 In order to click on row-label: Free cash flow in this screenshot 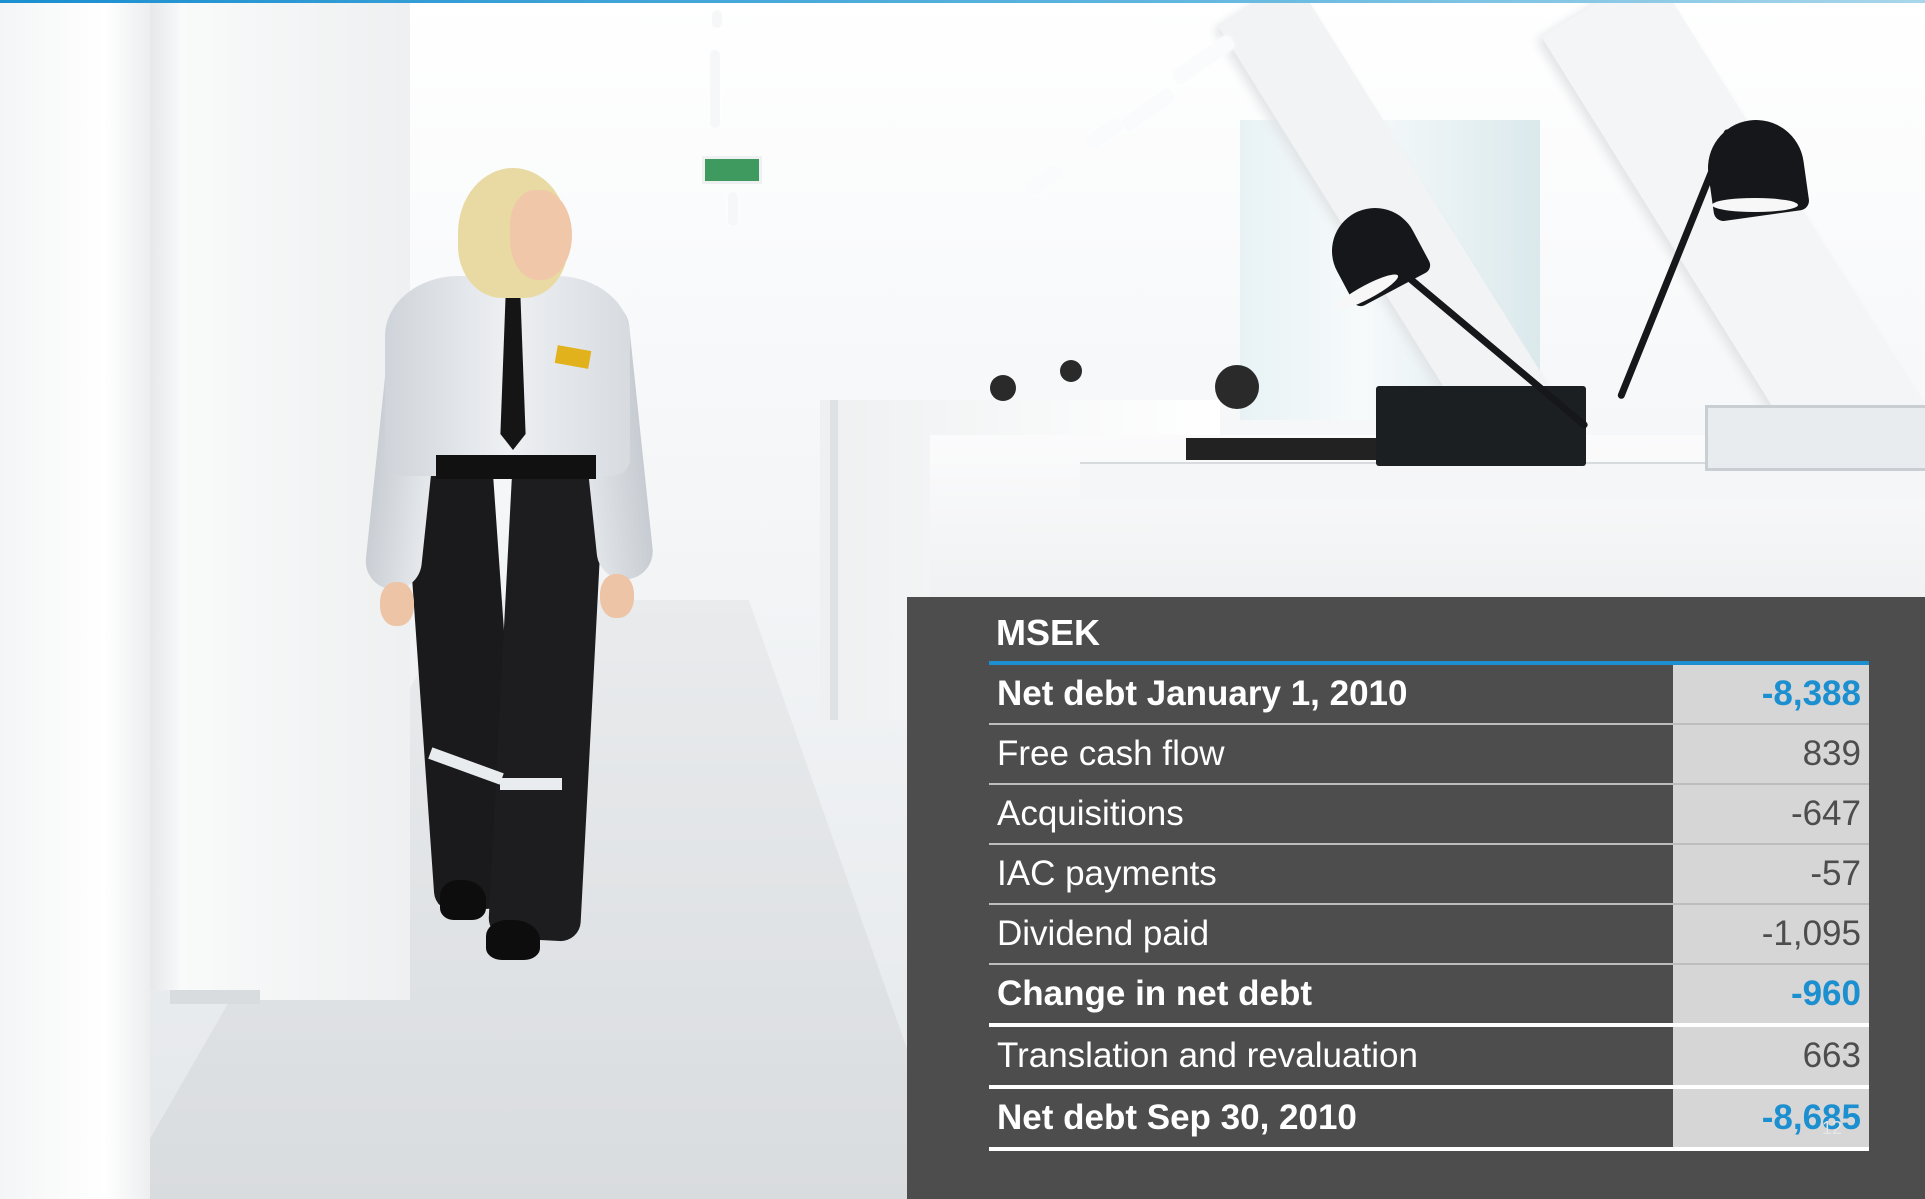, I will do `click(1111, 753)`.